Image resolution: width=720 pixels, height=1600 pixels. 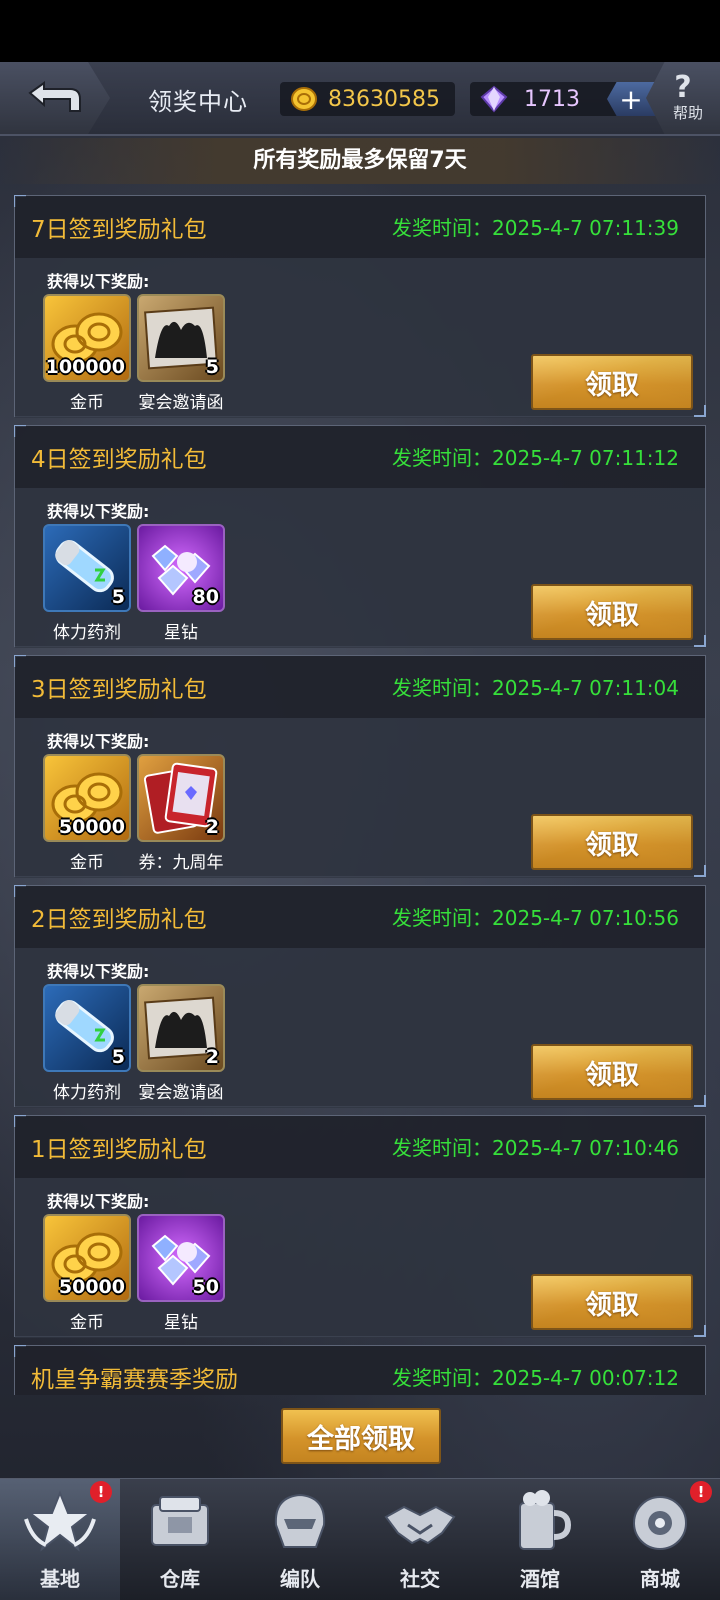 What do you see at coordinates (687, 112) in the screenshot?
I see `help-label: 帮助` at bounding box center [687, 112].